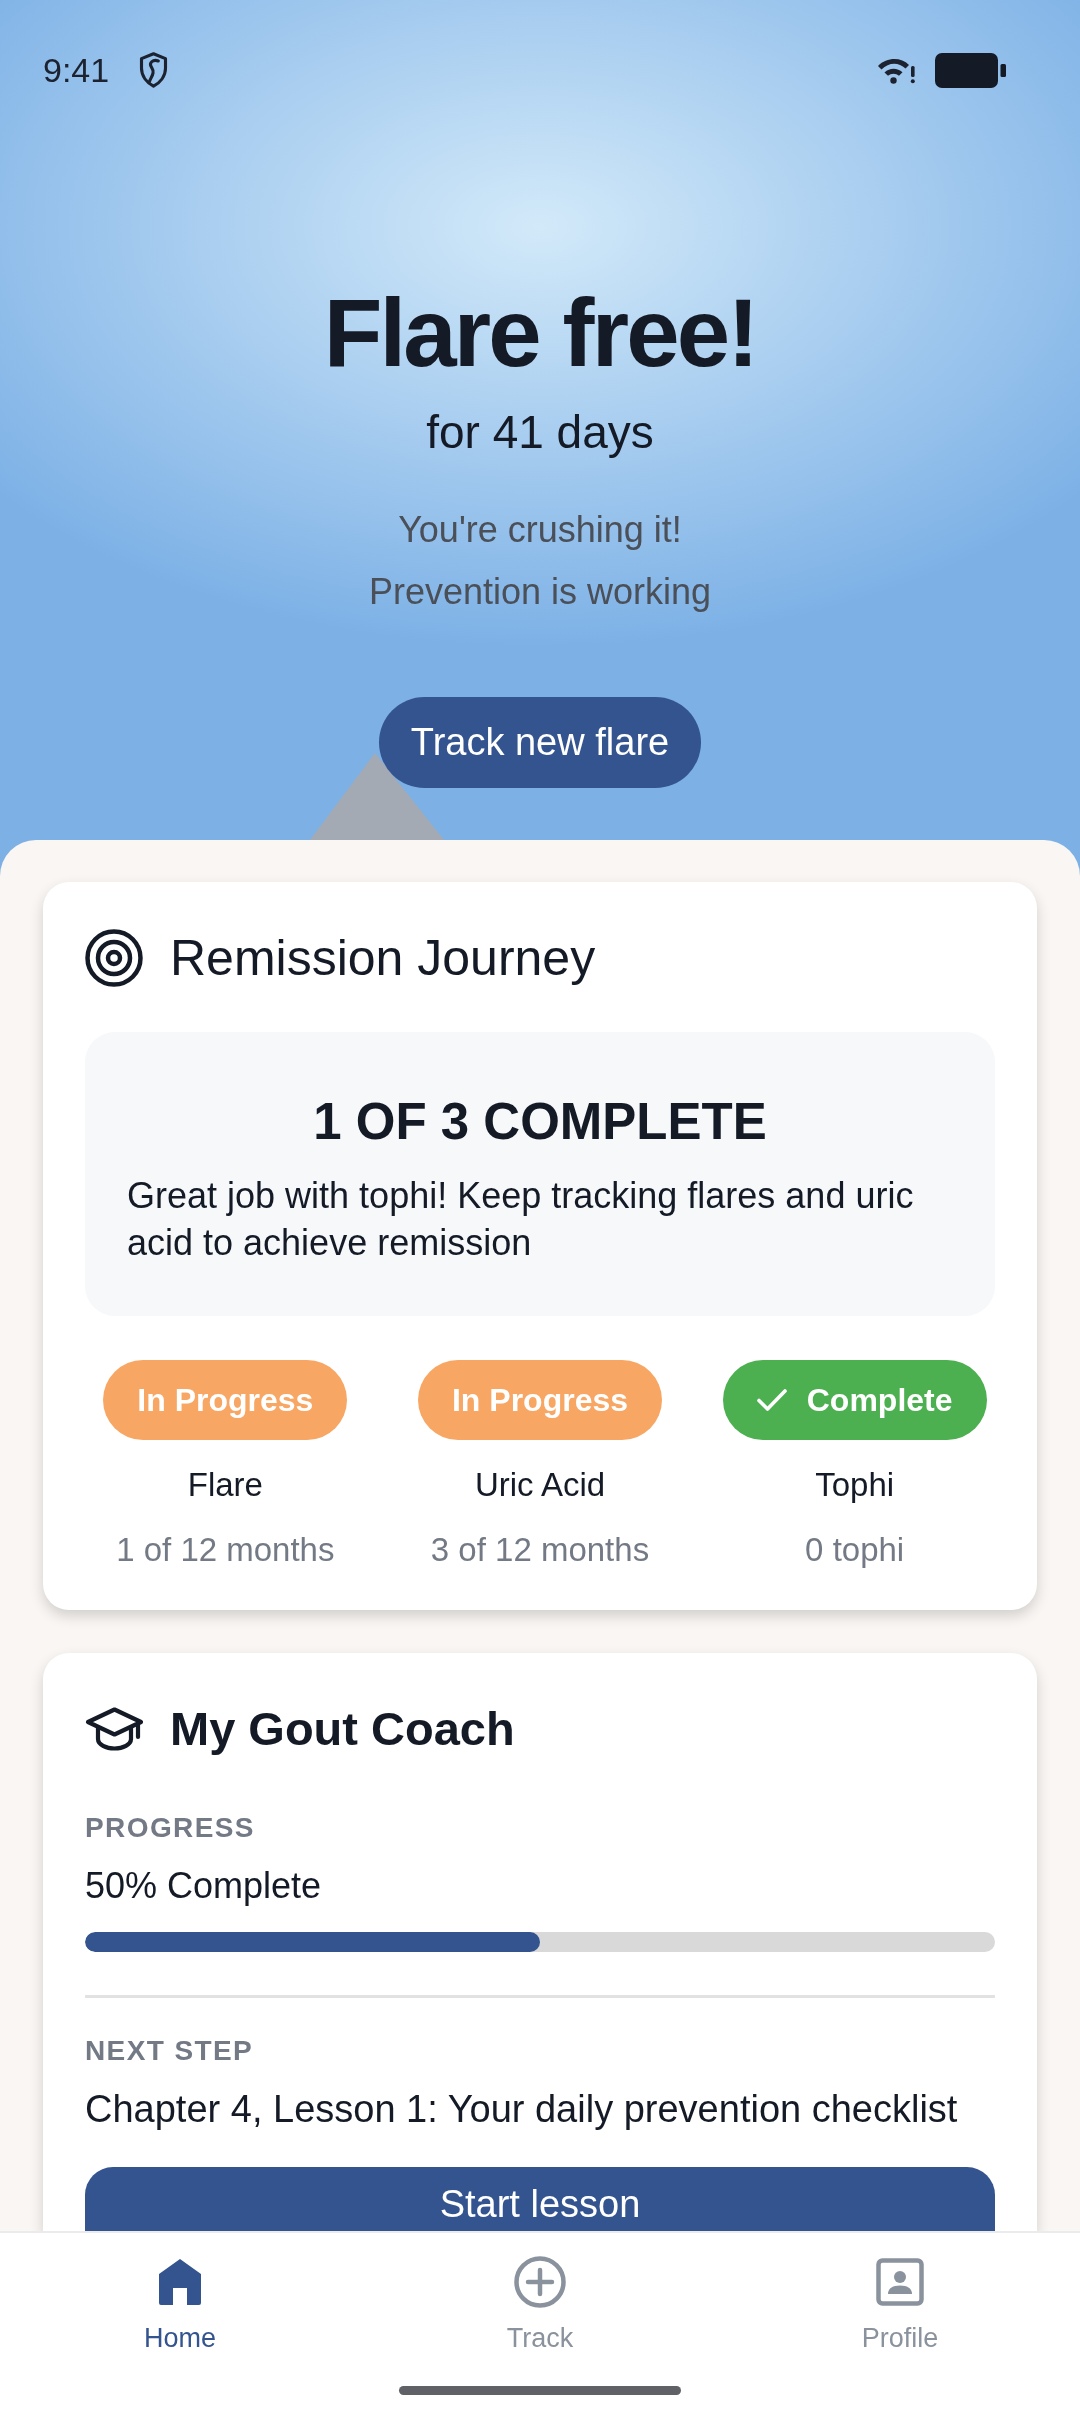  I want to click on summary-title: 1 OF 3 COMPLETE, so click(540, 1122).